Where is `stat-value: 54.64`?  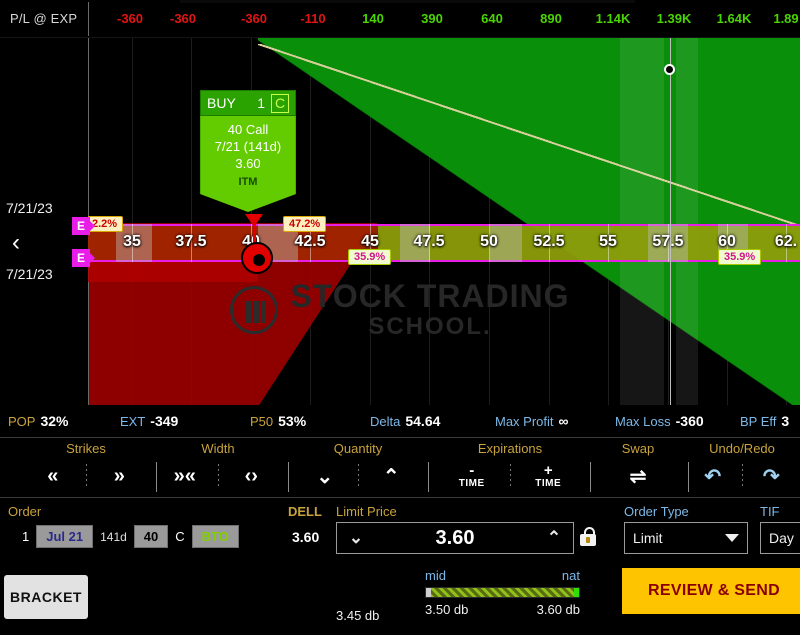
stat-value: 54.64 is located at coordinates (423, 421).